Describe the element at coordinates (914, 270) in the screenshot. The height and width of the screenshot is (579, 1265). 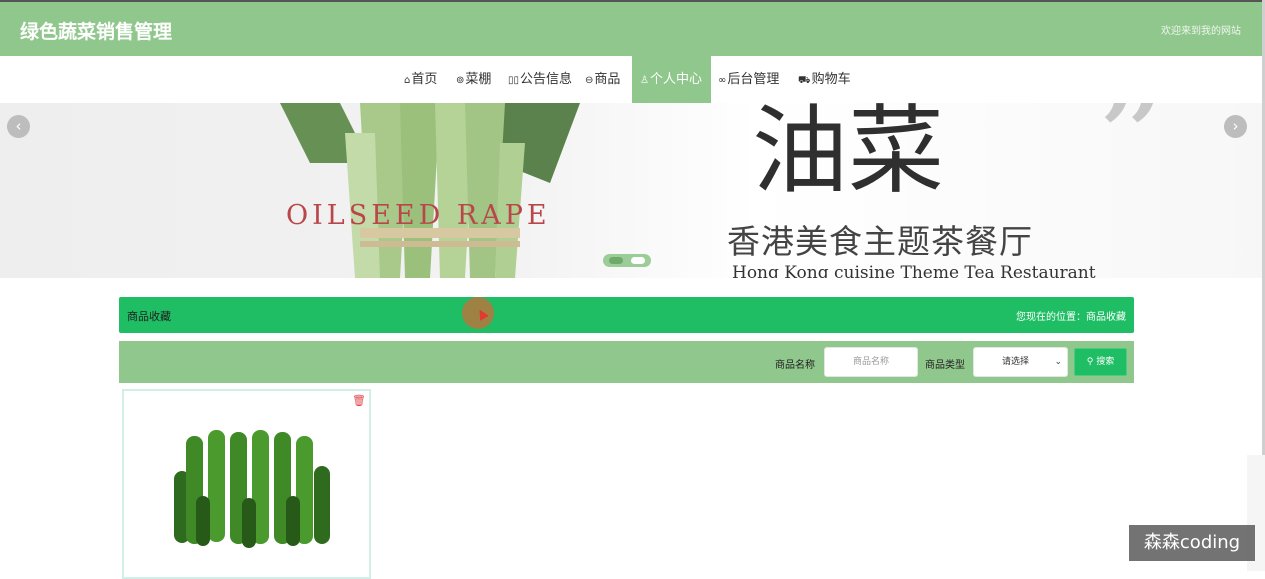
I see `banner-sub-text: Hong Kong cuisine Theme Tea Restaurant` at that location.